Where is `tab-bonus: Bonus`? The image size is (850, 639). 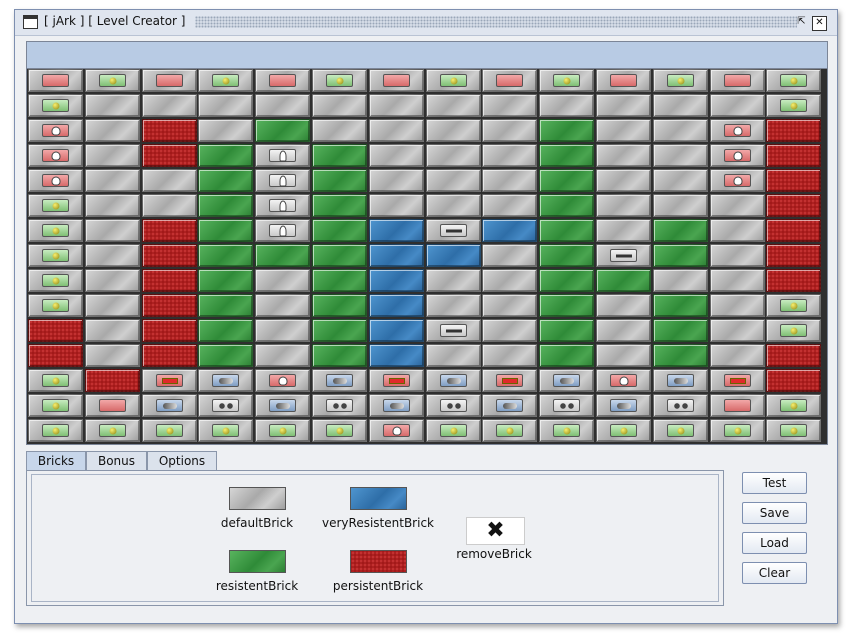 tab-bonus: Bonus is located at coordinates (116, 461).